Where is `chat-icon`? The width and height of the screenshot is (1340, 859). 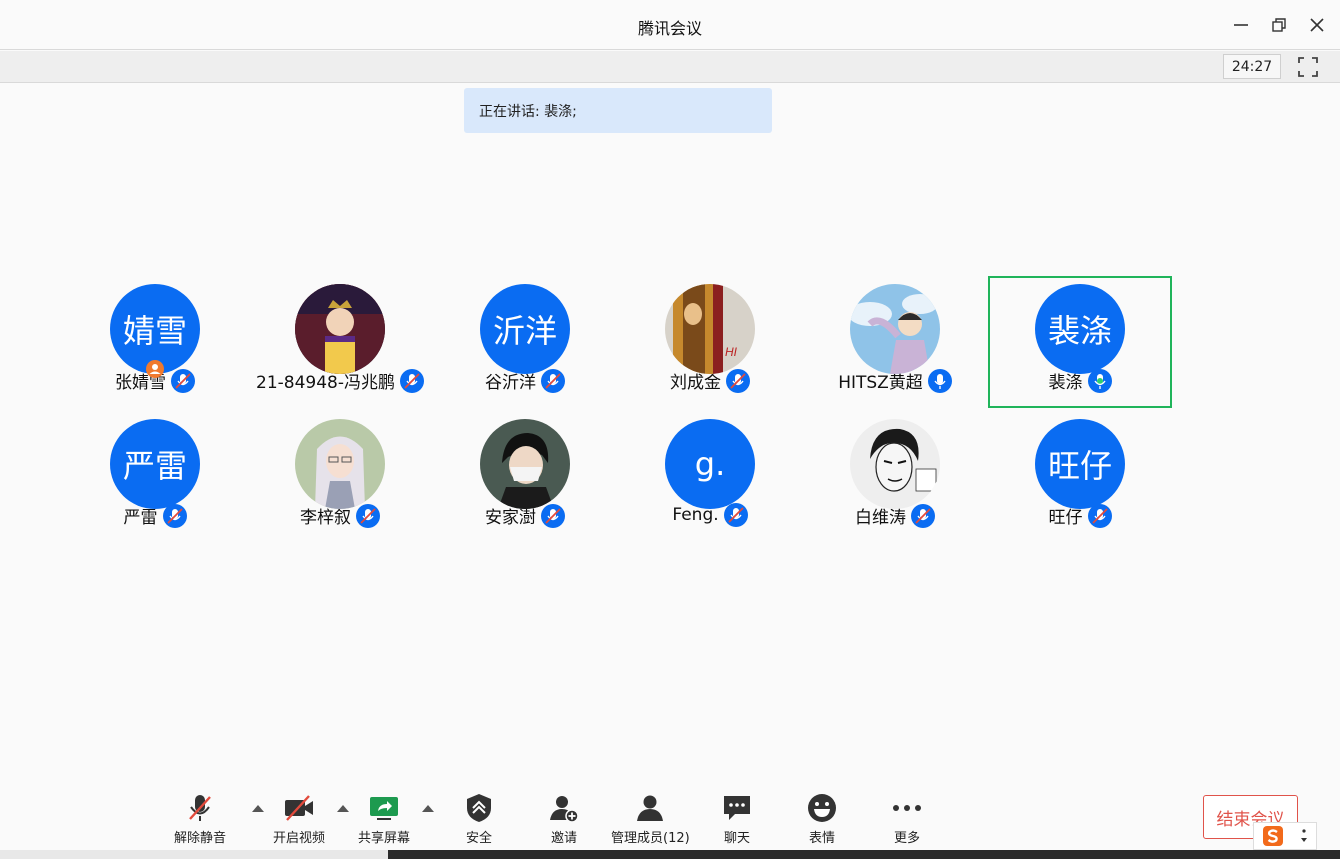
chat-icon is located at coordinates (737, 808).